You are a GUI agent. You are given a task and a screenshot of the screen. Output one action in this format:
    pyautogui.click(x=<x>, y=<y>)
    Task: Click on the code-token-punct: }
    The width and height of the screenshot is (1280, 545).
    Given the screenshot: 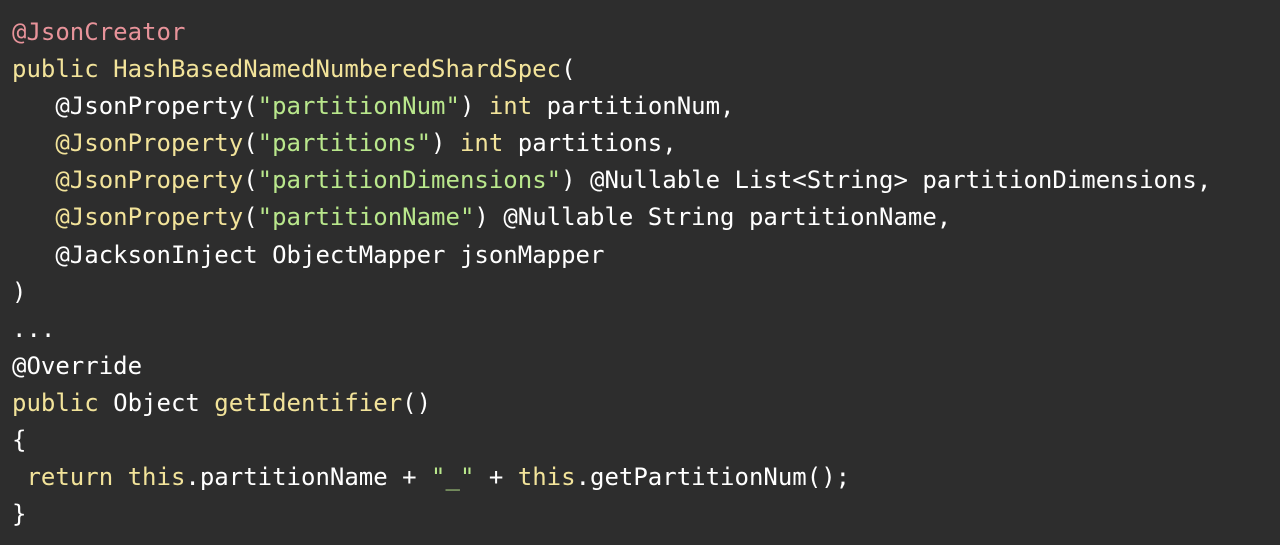 What is the action you would take?
    pyautogui.click(x=19, y=514)
    